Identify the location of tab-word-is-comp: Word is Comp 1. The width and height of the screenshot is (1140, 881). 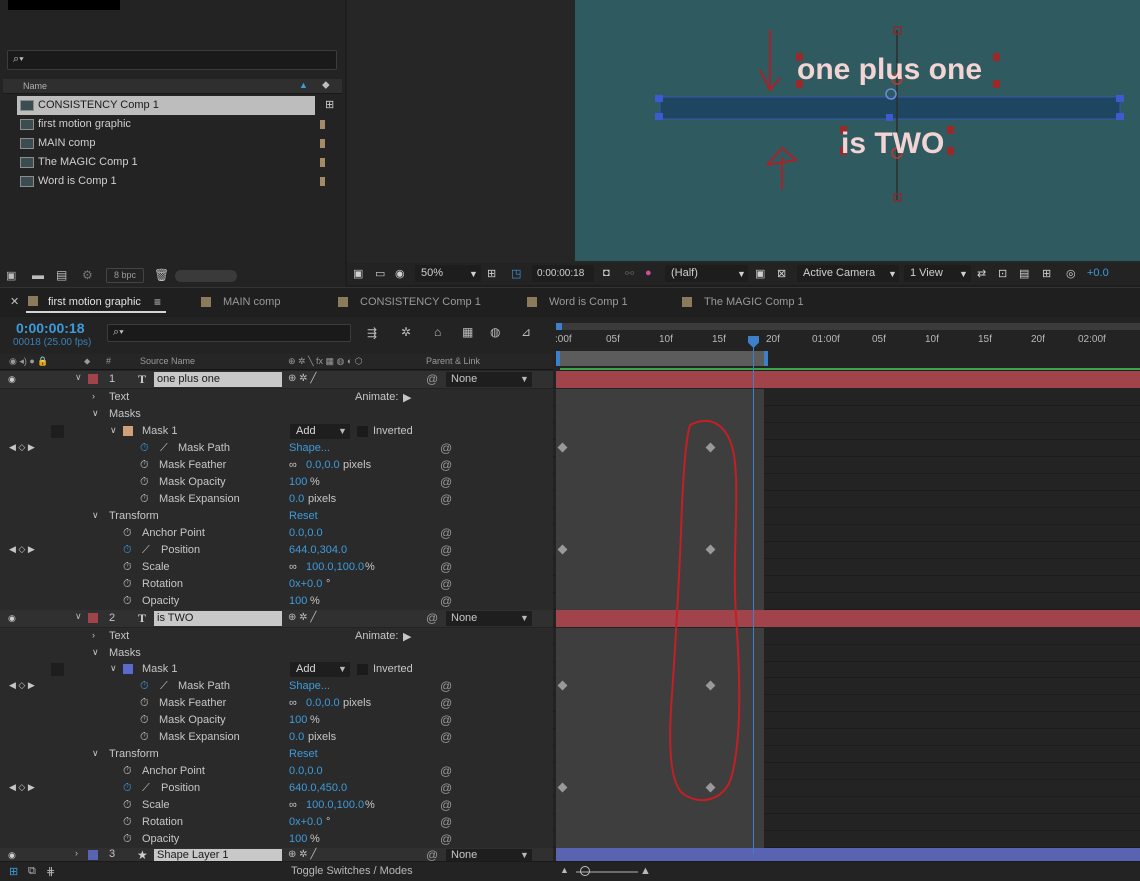
(577, 302).